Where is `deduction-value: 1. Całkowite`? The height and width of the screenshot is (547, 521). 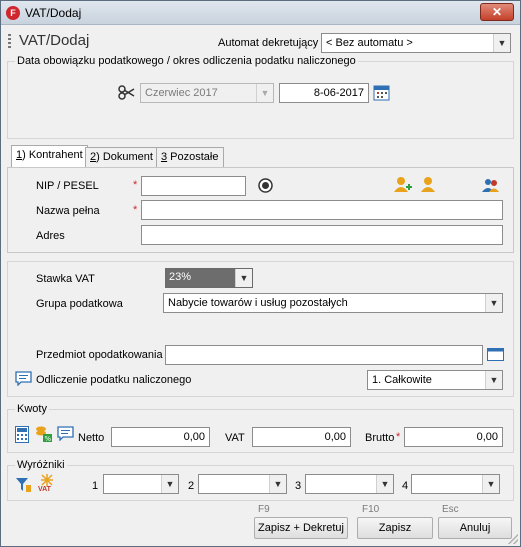 deduction-value: 1. Całkowite is located at coordinates (402, 380).